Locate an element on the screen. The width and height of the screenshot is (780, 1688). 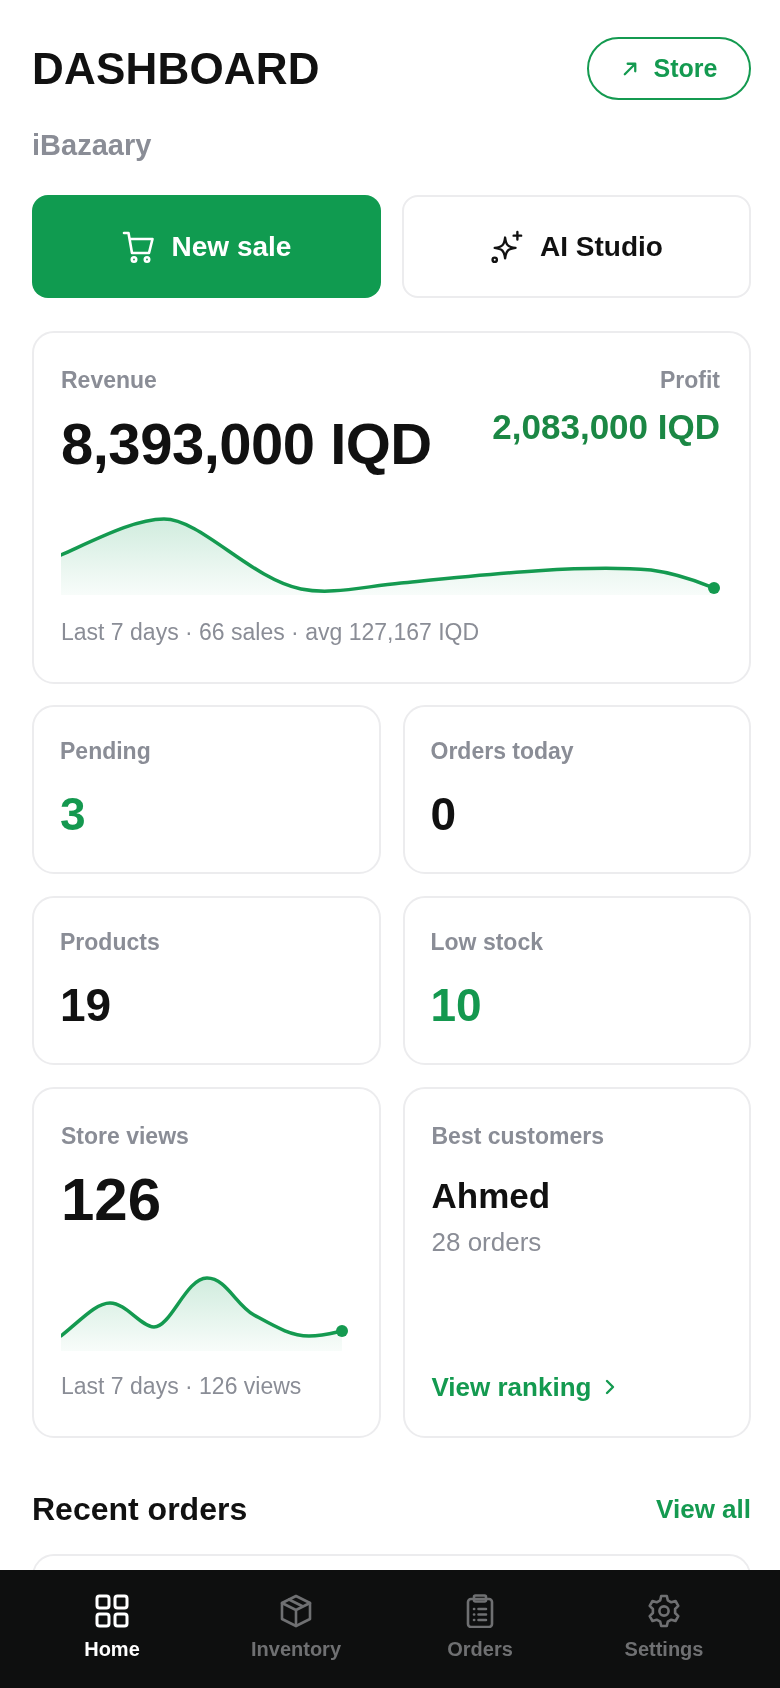
new-sale-button: New sale is located at coordinates (206, 246).